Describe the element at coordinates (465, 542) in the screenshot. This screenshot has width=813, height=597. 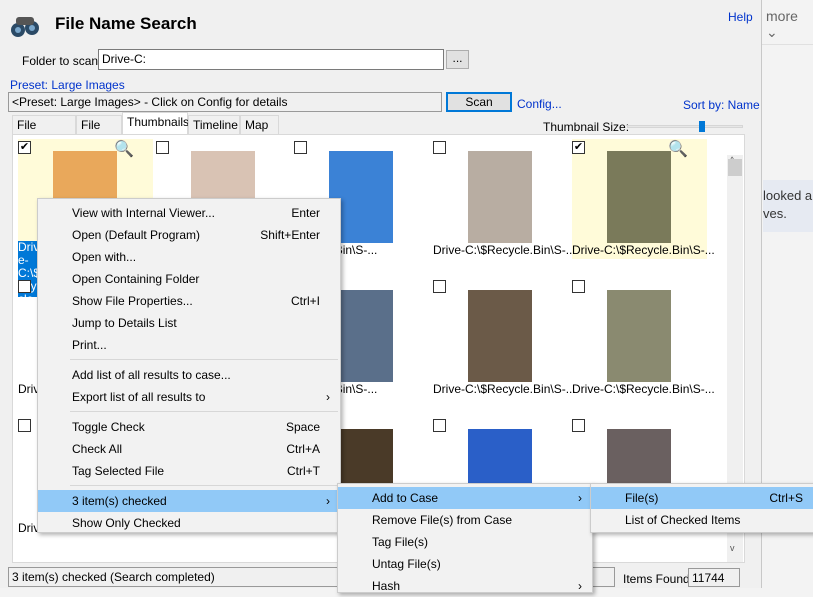
I see `menu-item: Tag File(s)` at that location.